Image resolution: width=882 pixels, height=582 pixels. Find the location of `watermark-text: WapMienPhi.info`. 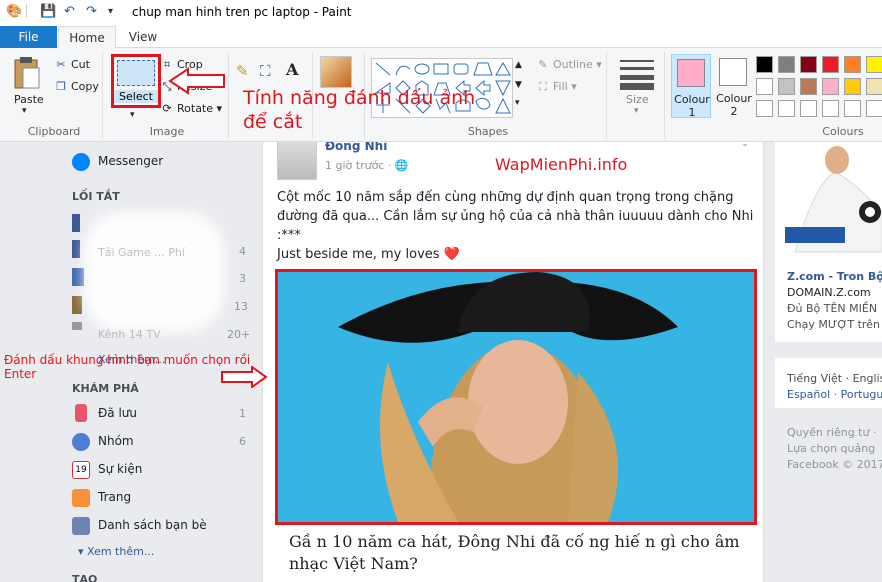

watermark-text: WapMienPhi.info is located at coordinates (561, 164).